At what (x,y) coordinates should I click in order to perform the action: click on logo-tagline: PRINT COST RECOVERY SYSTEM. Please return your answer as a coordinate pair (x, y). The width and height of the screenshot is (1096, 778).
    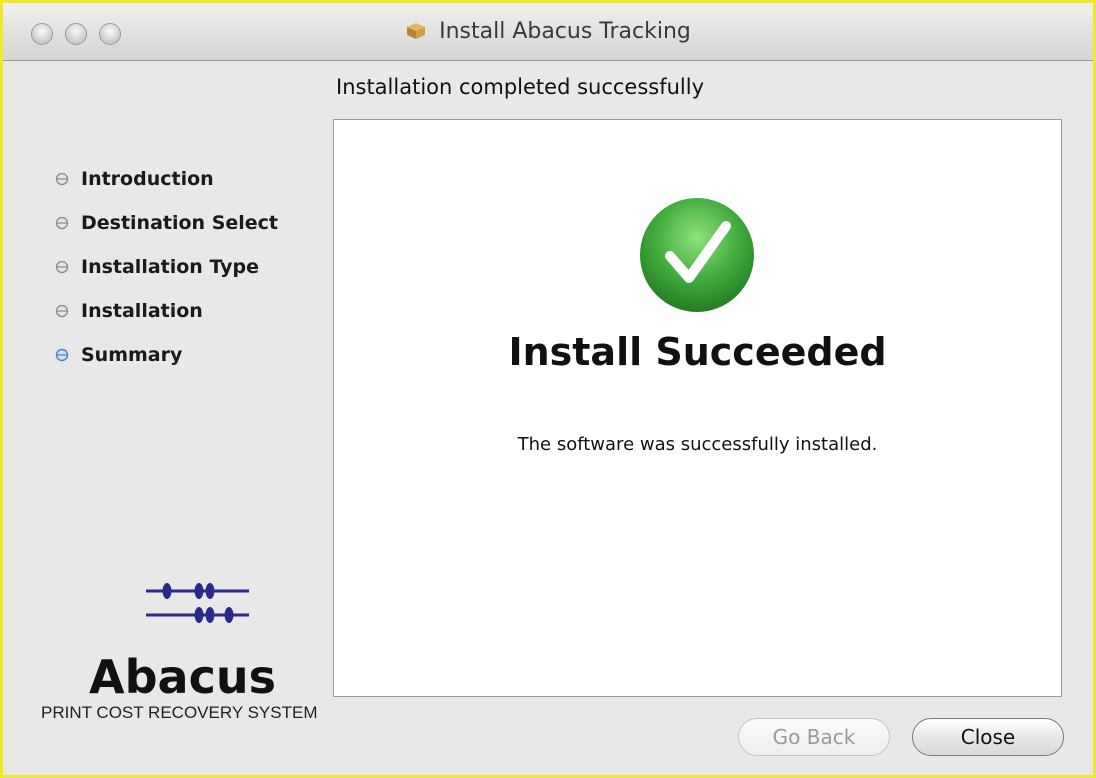
    Looking at the image, I should click on (179, 712).